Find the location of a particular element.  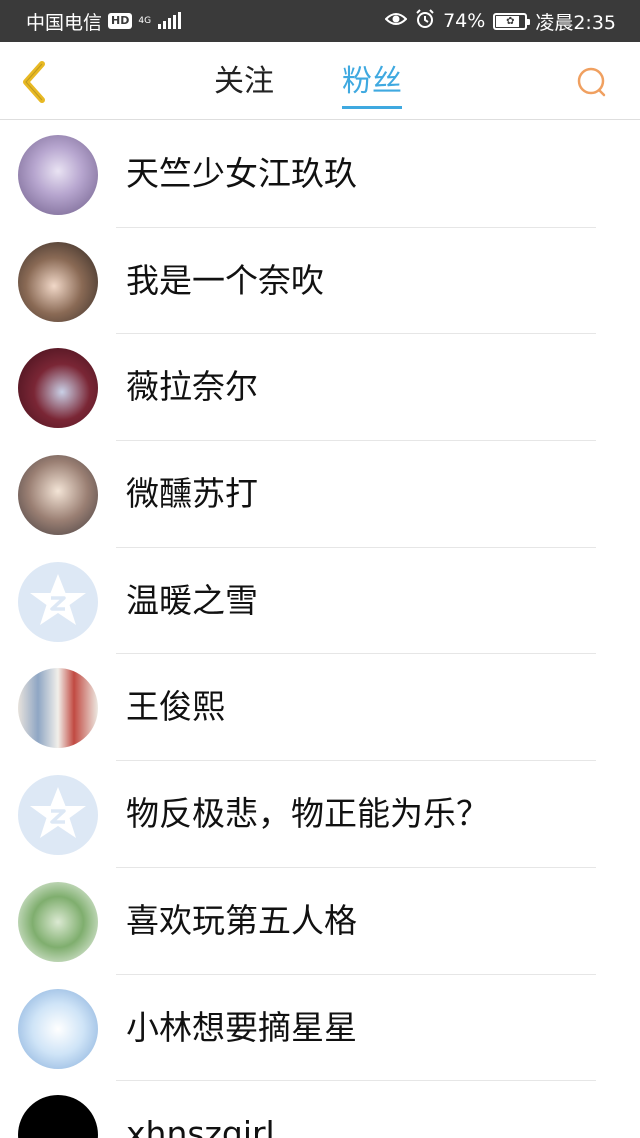

user-name: 小林想要摘星星 is located at coordinates (241, 1027).